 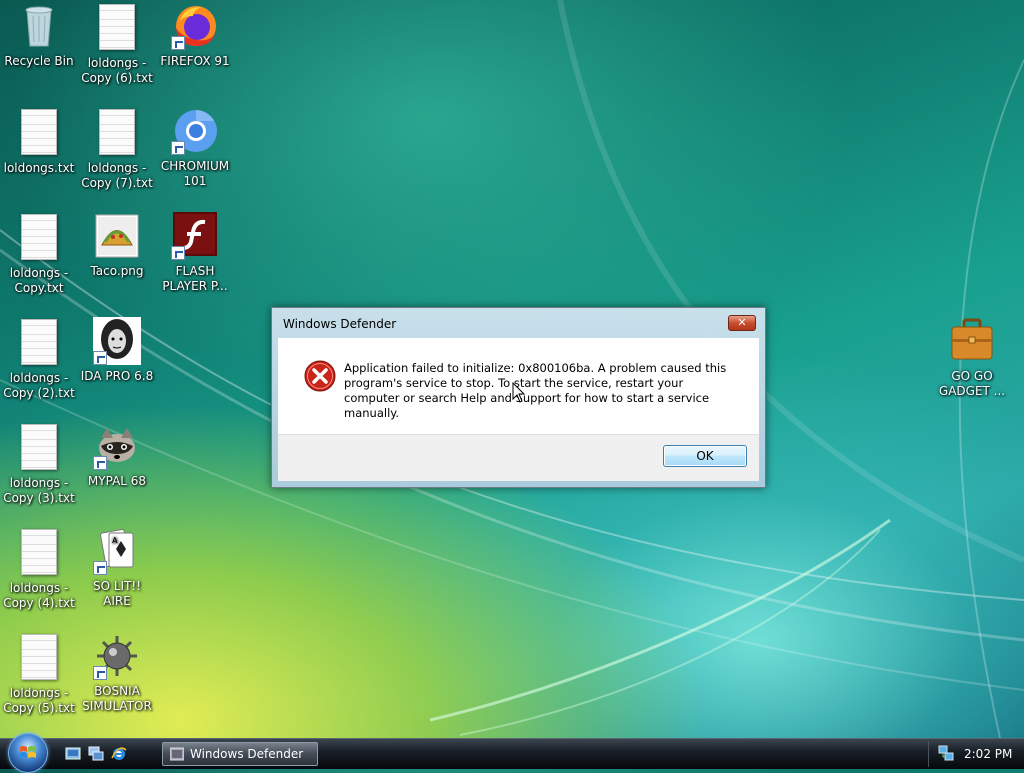 I want to click on dialog-footer: OK, so click(x=518, y=457).